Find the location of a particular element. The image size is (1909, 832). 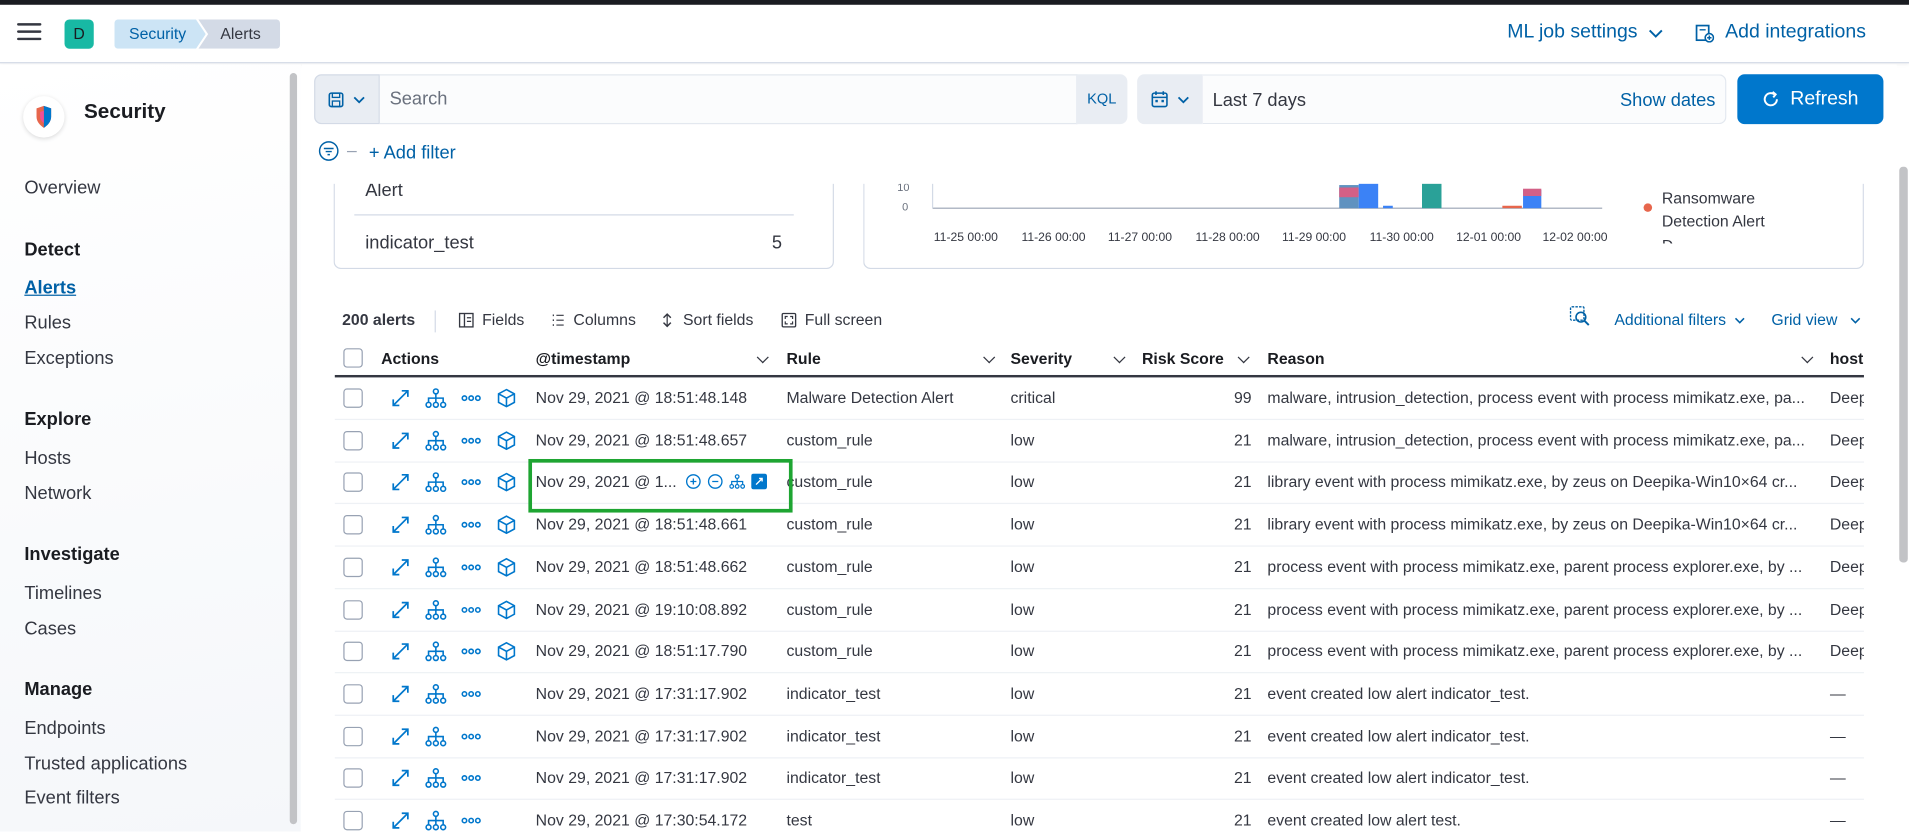

sidebar-item-network: Network is located at coordinates (57, 493).